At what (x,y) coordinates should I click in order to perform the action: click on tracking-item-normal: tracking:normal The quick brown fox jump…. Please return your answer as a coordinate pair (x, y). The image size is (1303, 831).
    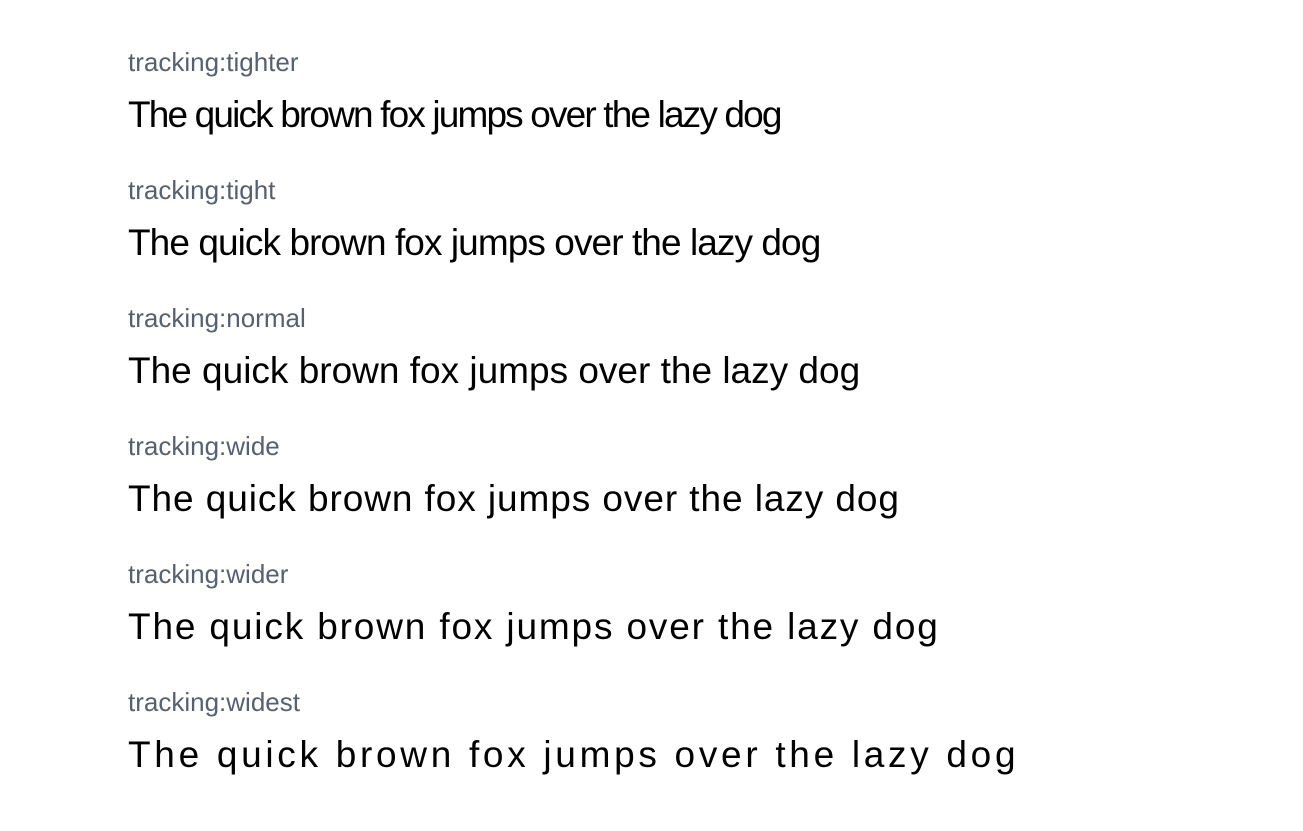
    Looking at the image, I should click on (573, 360).